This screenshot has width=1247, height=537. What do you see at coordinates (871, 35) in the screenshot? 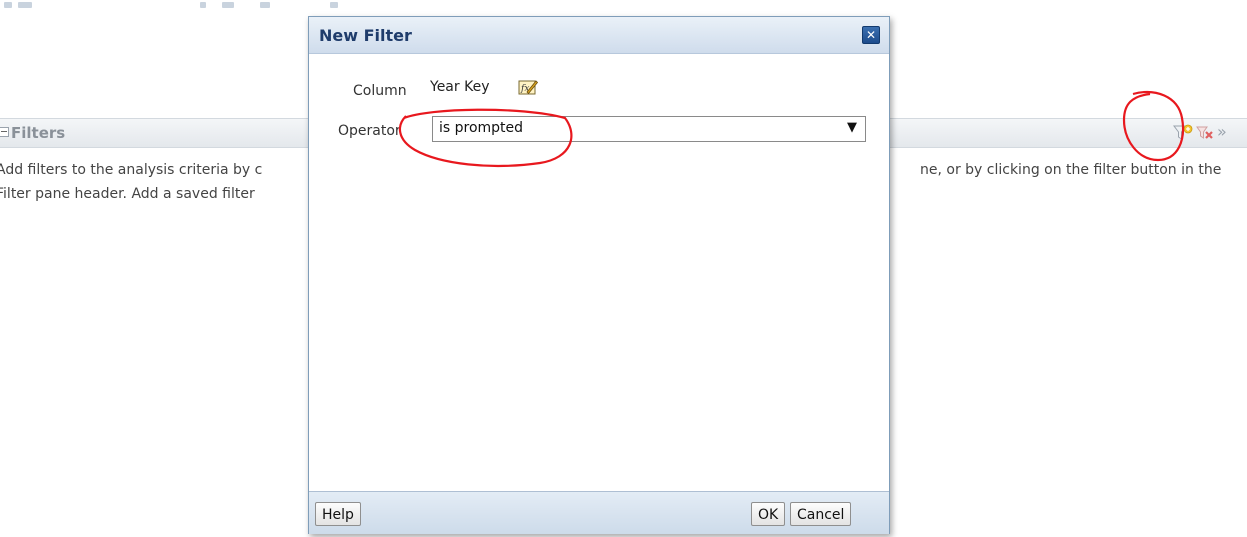
I see `close-icon: ✕` at bounding box center [871, 35].